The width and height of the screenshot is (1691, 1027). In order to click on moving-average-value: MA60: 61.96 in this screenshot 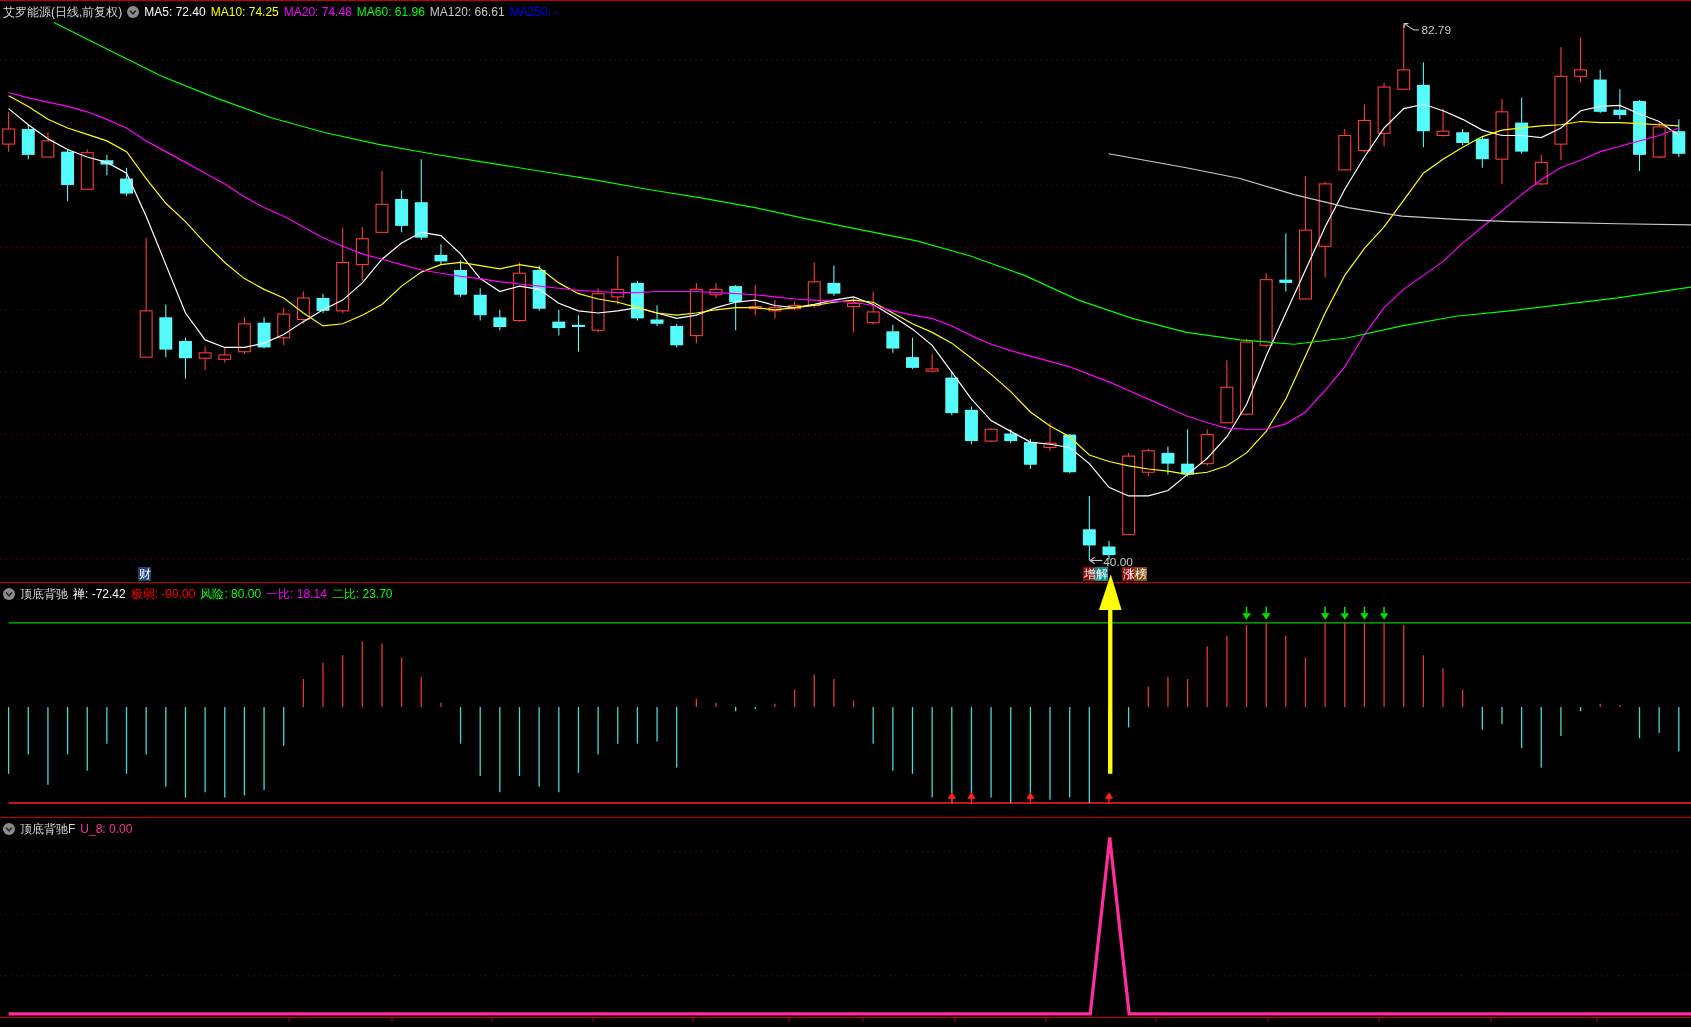, I will do `click(390, 12)`.